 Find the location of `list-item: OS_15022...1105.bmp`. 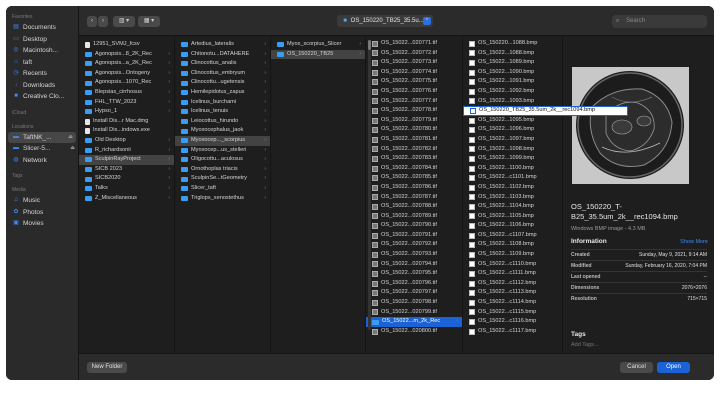

list-item: OS_15022...1105.bmp is located at coordinates (512, 217).